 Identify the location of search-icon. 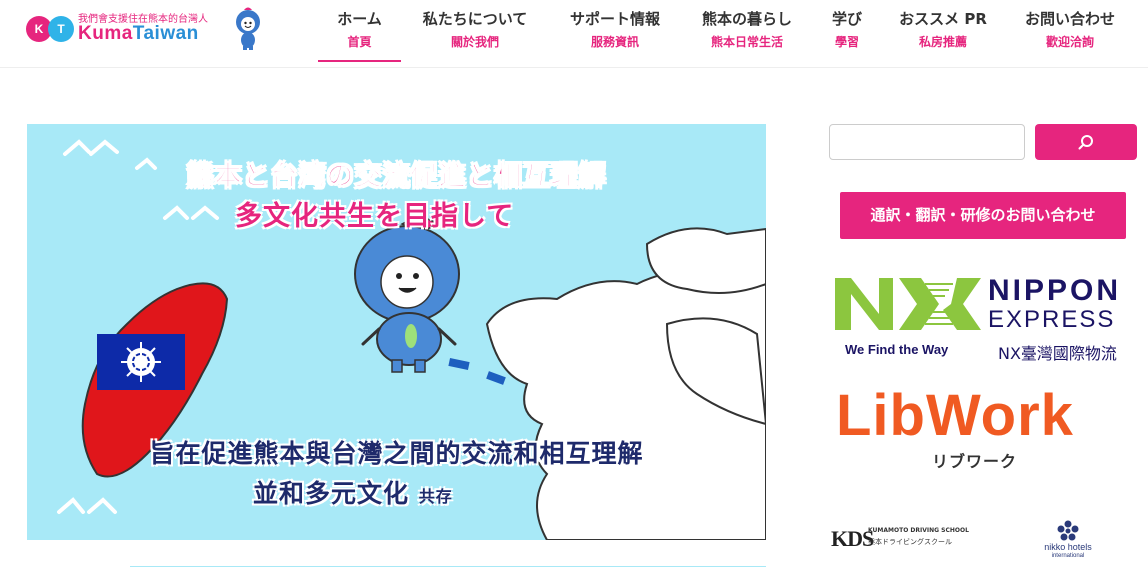
(1085, 142).